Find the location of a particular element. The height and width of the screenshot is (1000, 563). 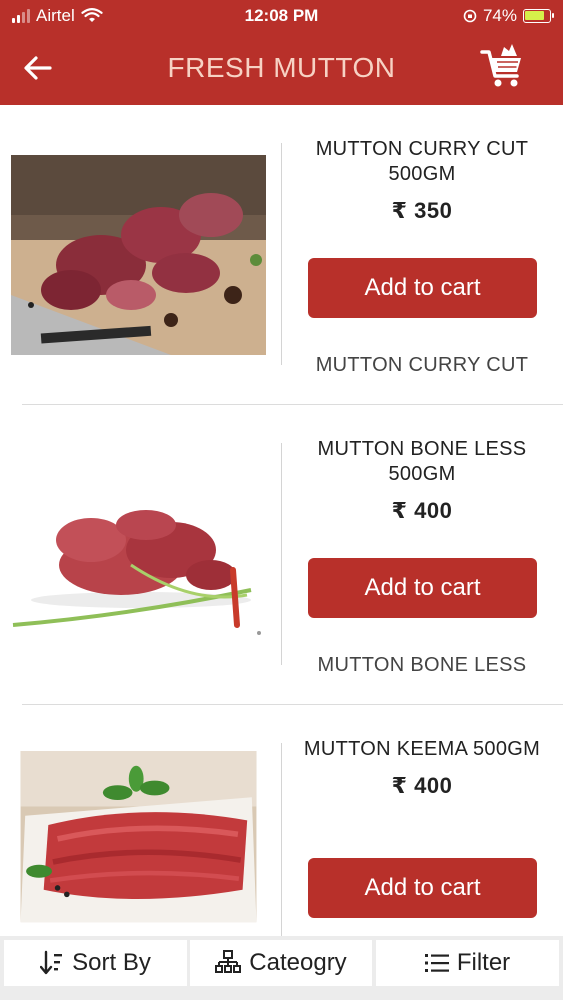

battery-icon is located at coordinates (538, 16).